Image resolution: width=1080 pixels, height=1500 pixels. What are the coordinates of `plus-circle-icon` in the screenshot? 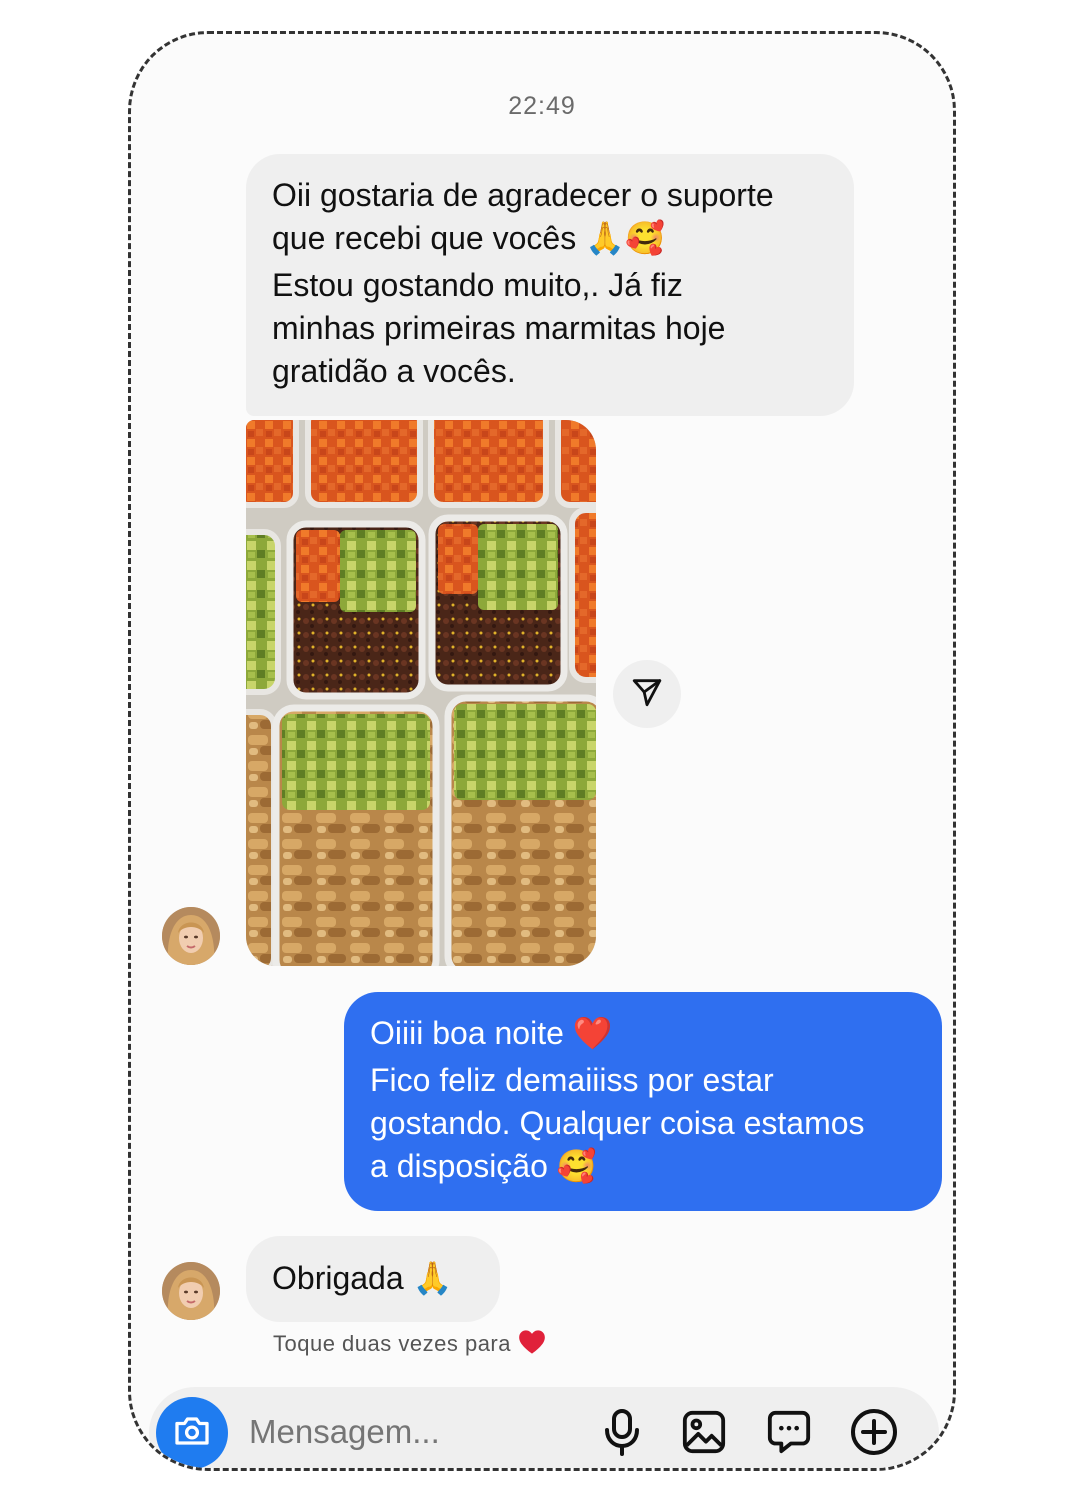 It's located at (874, 1434).